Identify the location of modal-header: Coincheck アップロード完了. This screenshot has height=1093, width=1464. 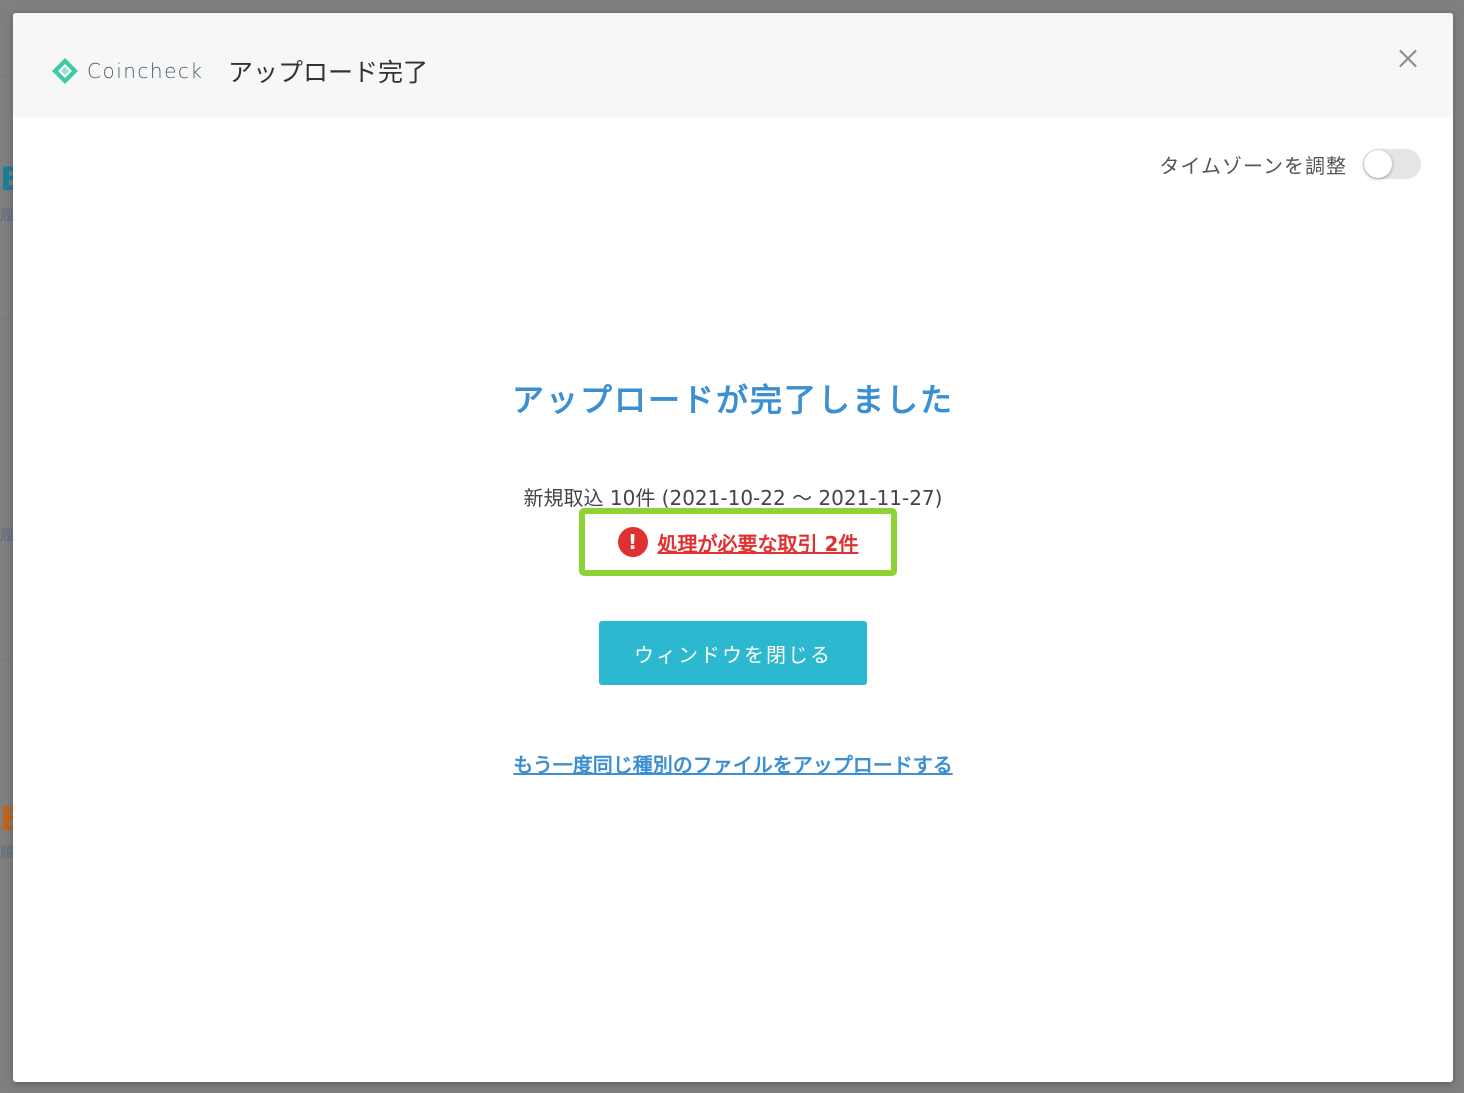
(733, 65).